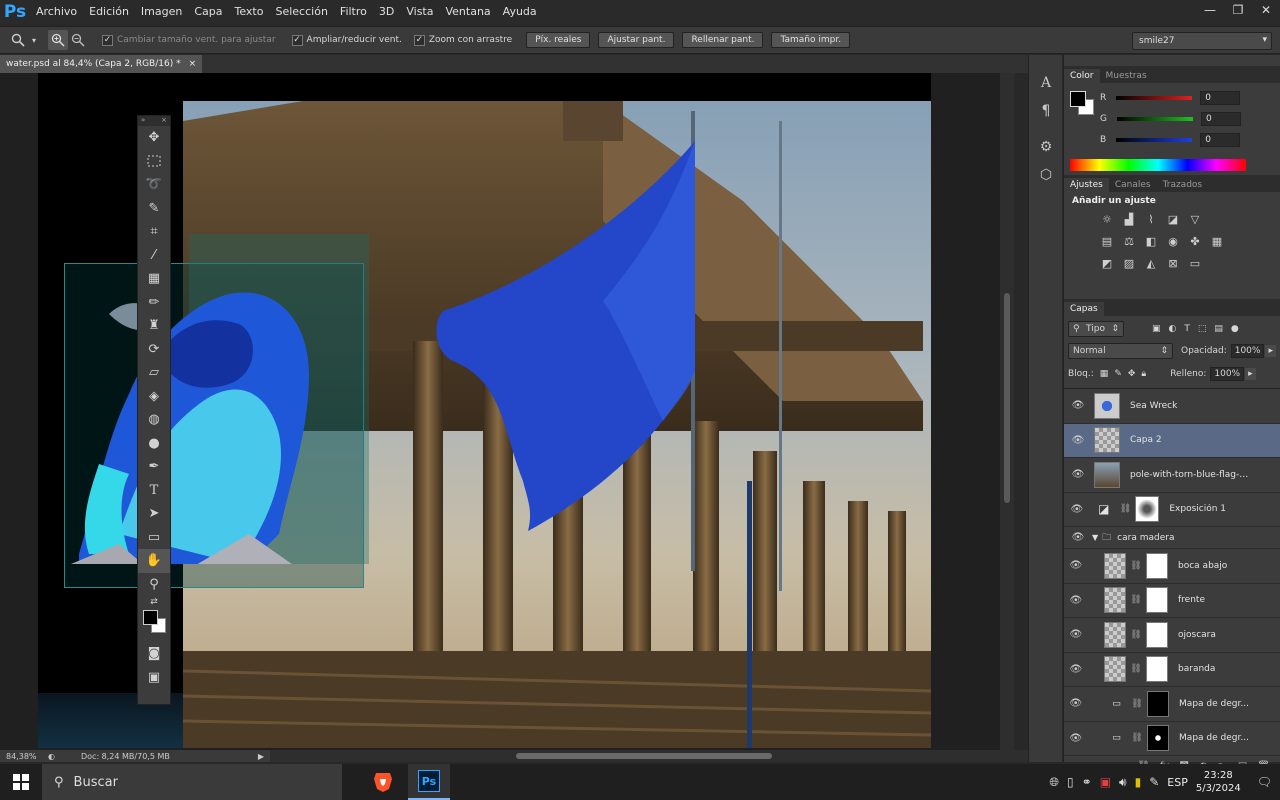 The width and height of the screenshot is (1280, 800). I want to click on lock-pixels-icon: ✎, so click(1118, 374).